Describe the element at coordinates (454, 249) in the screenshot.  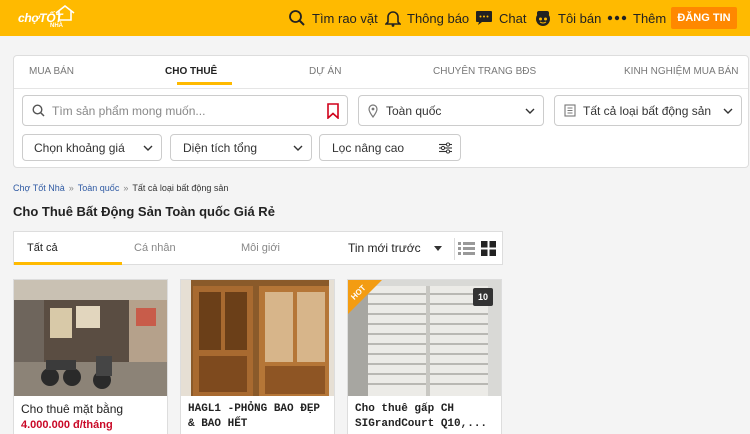
I see `view-divider` at that location.